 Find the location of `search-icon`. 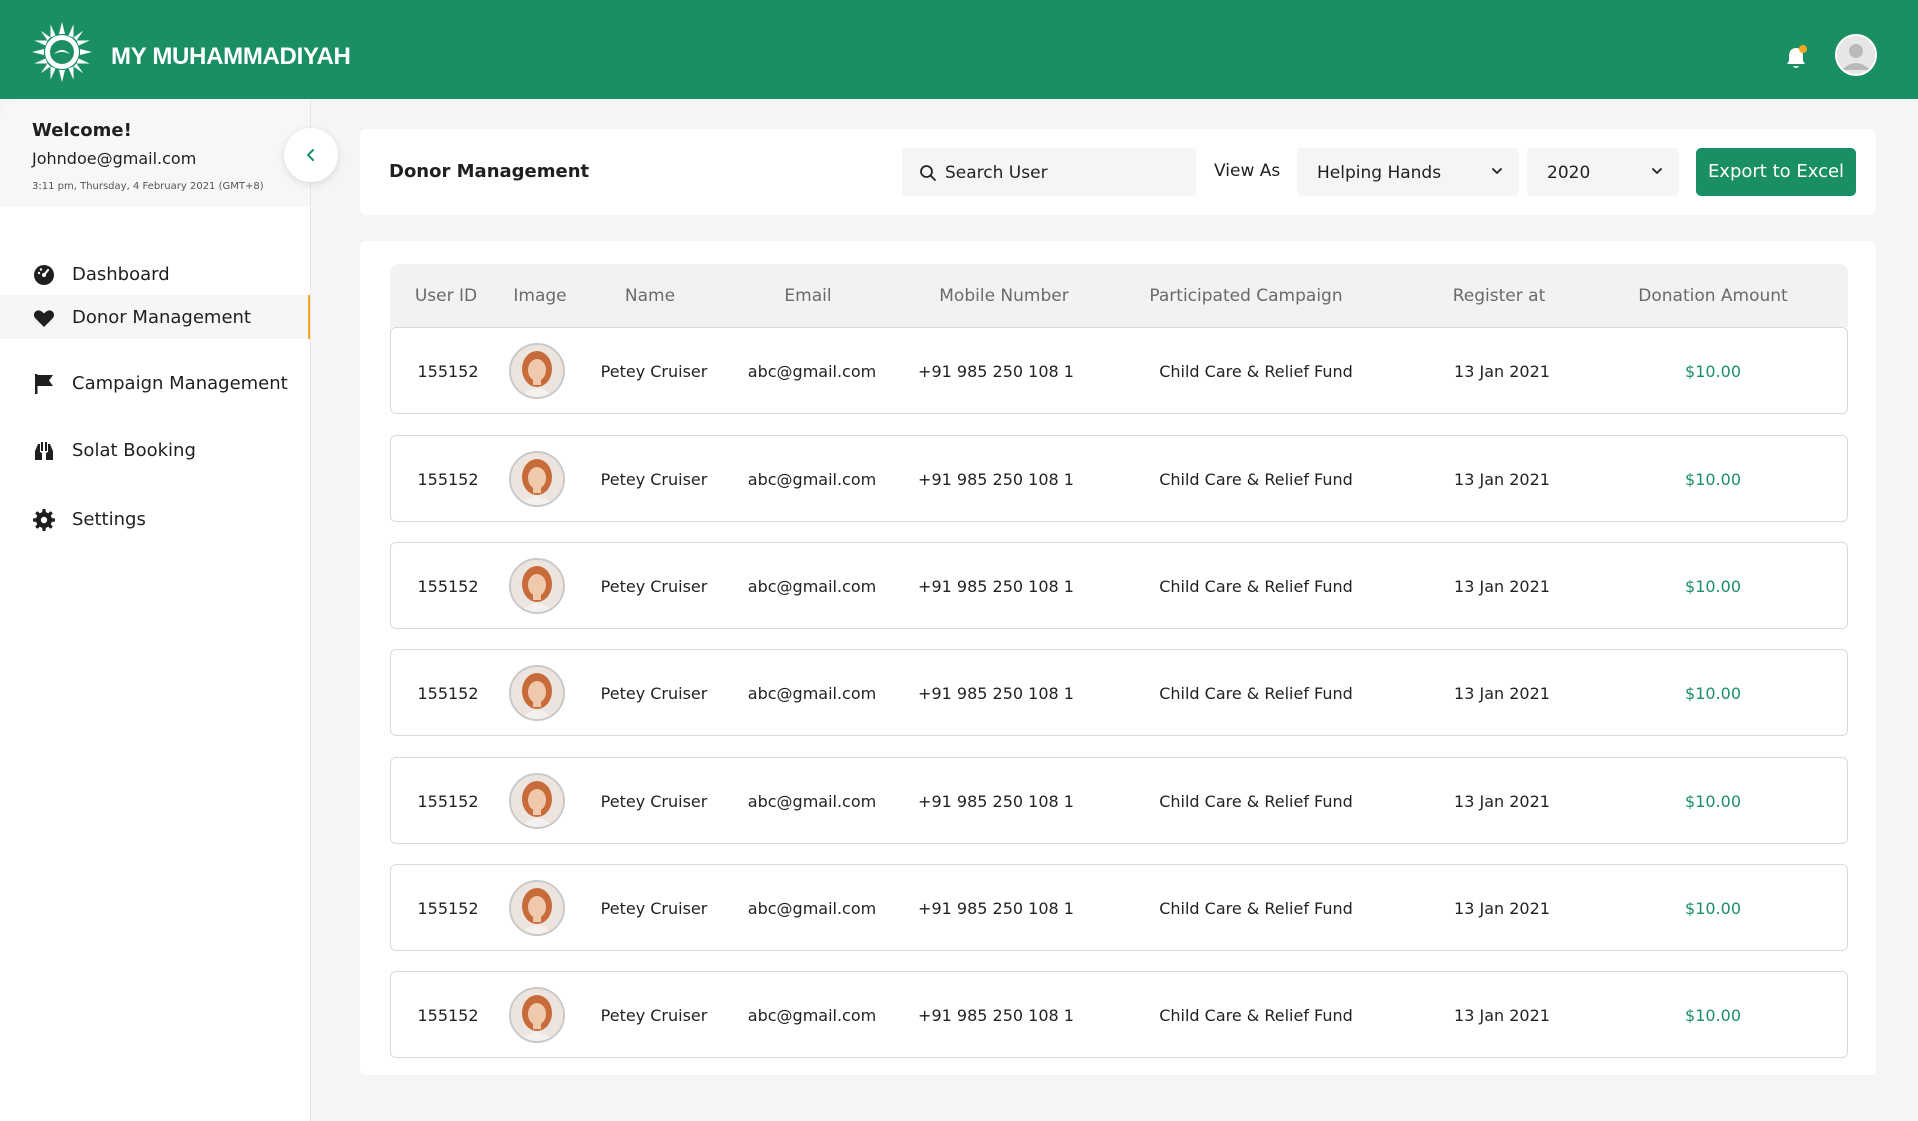

search-icon is located at coordinates (928, 173).